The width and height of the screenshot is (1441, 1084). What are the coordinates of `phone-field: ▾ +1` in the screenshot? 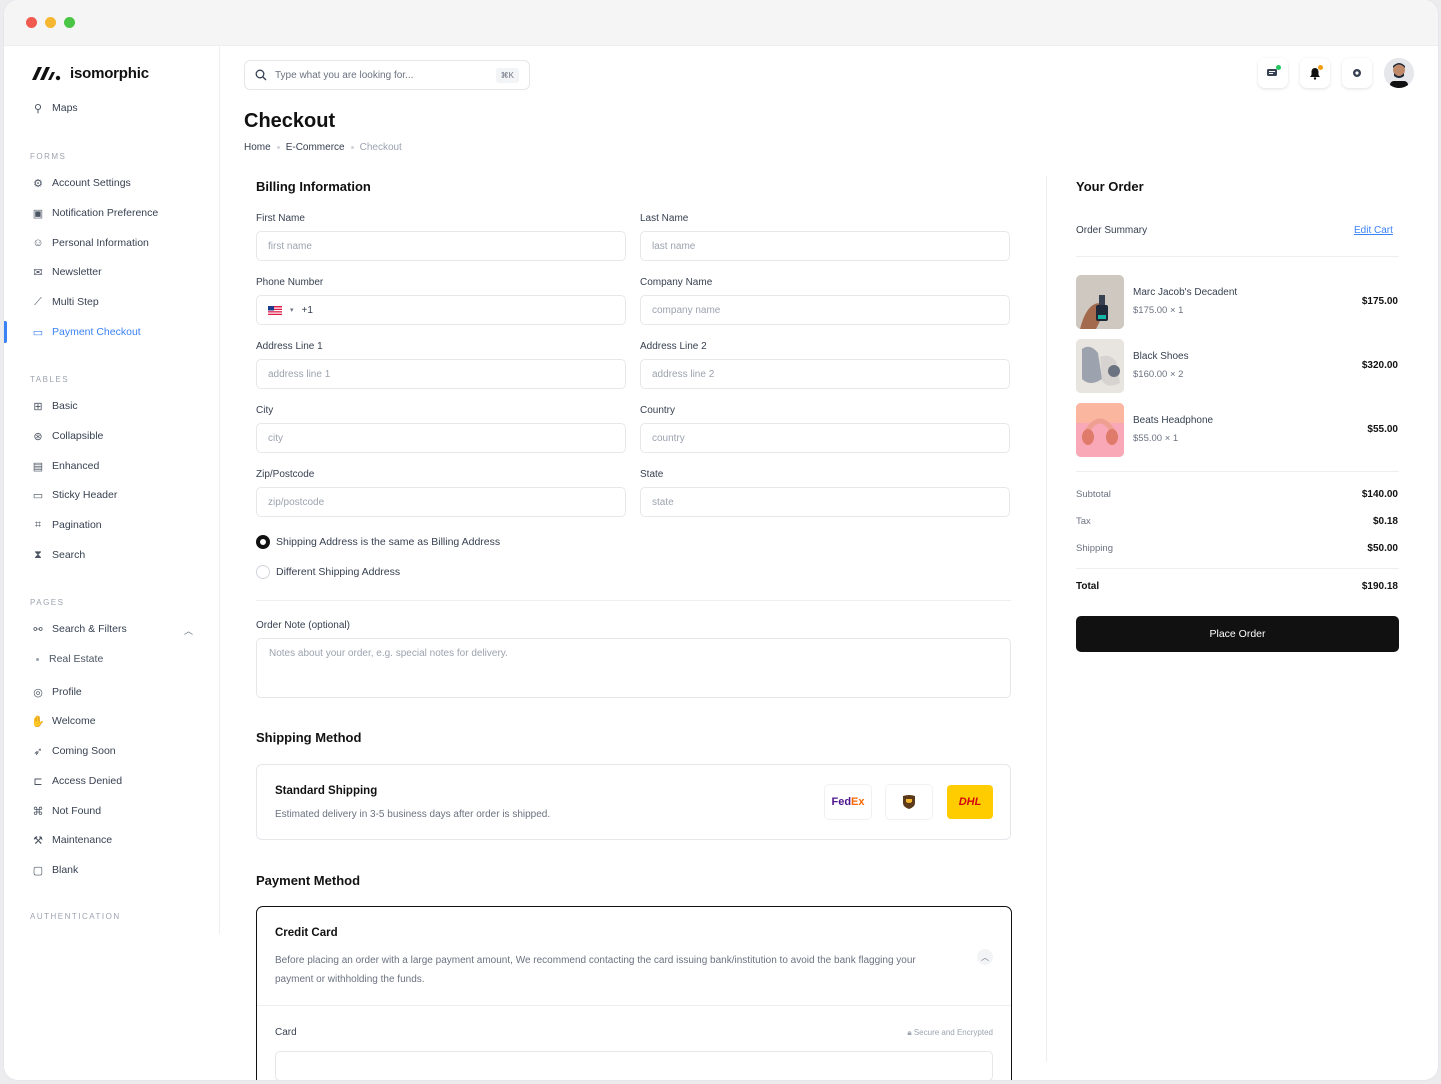 It's located at (441, 310).